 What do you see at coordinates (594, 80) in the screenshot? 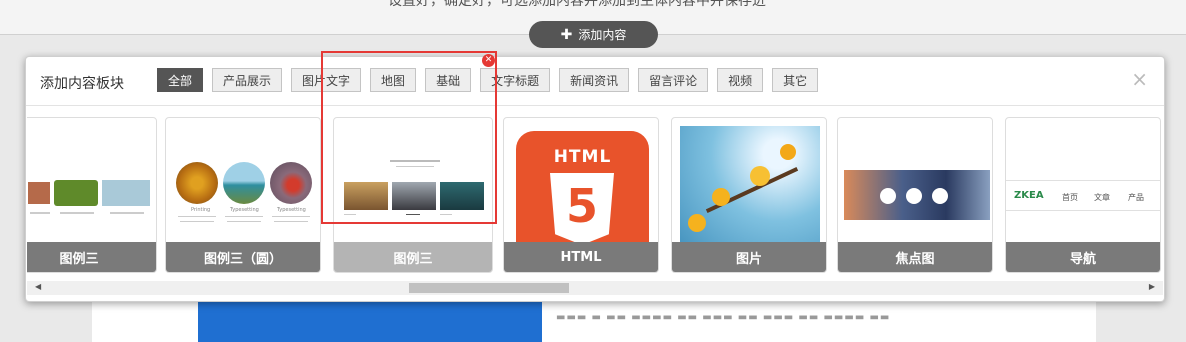
I see `tab-news: 新闻资讯` at bounding box center [594, 80].